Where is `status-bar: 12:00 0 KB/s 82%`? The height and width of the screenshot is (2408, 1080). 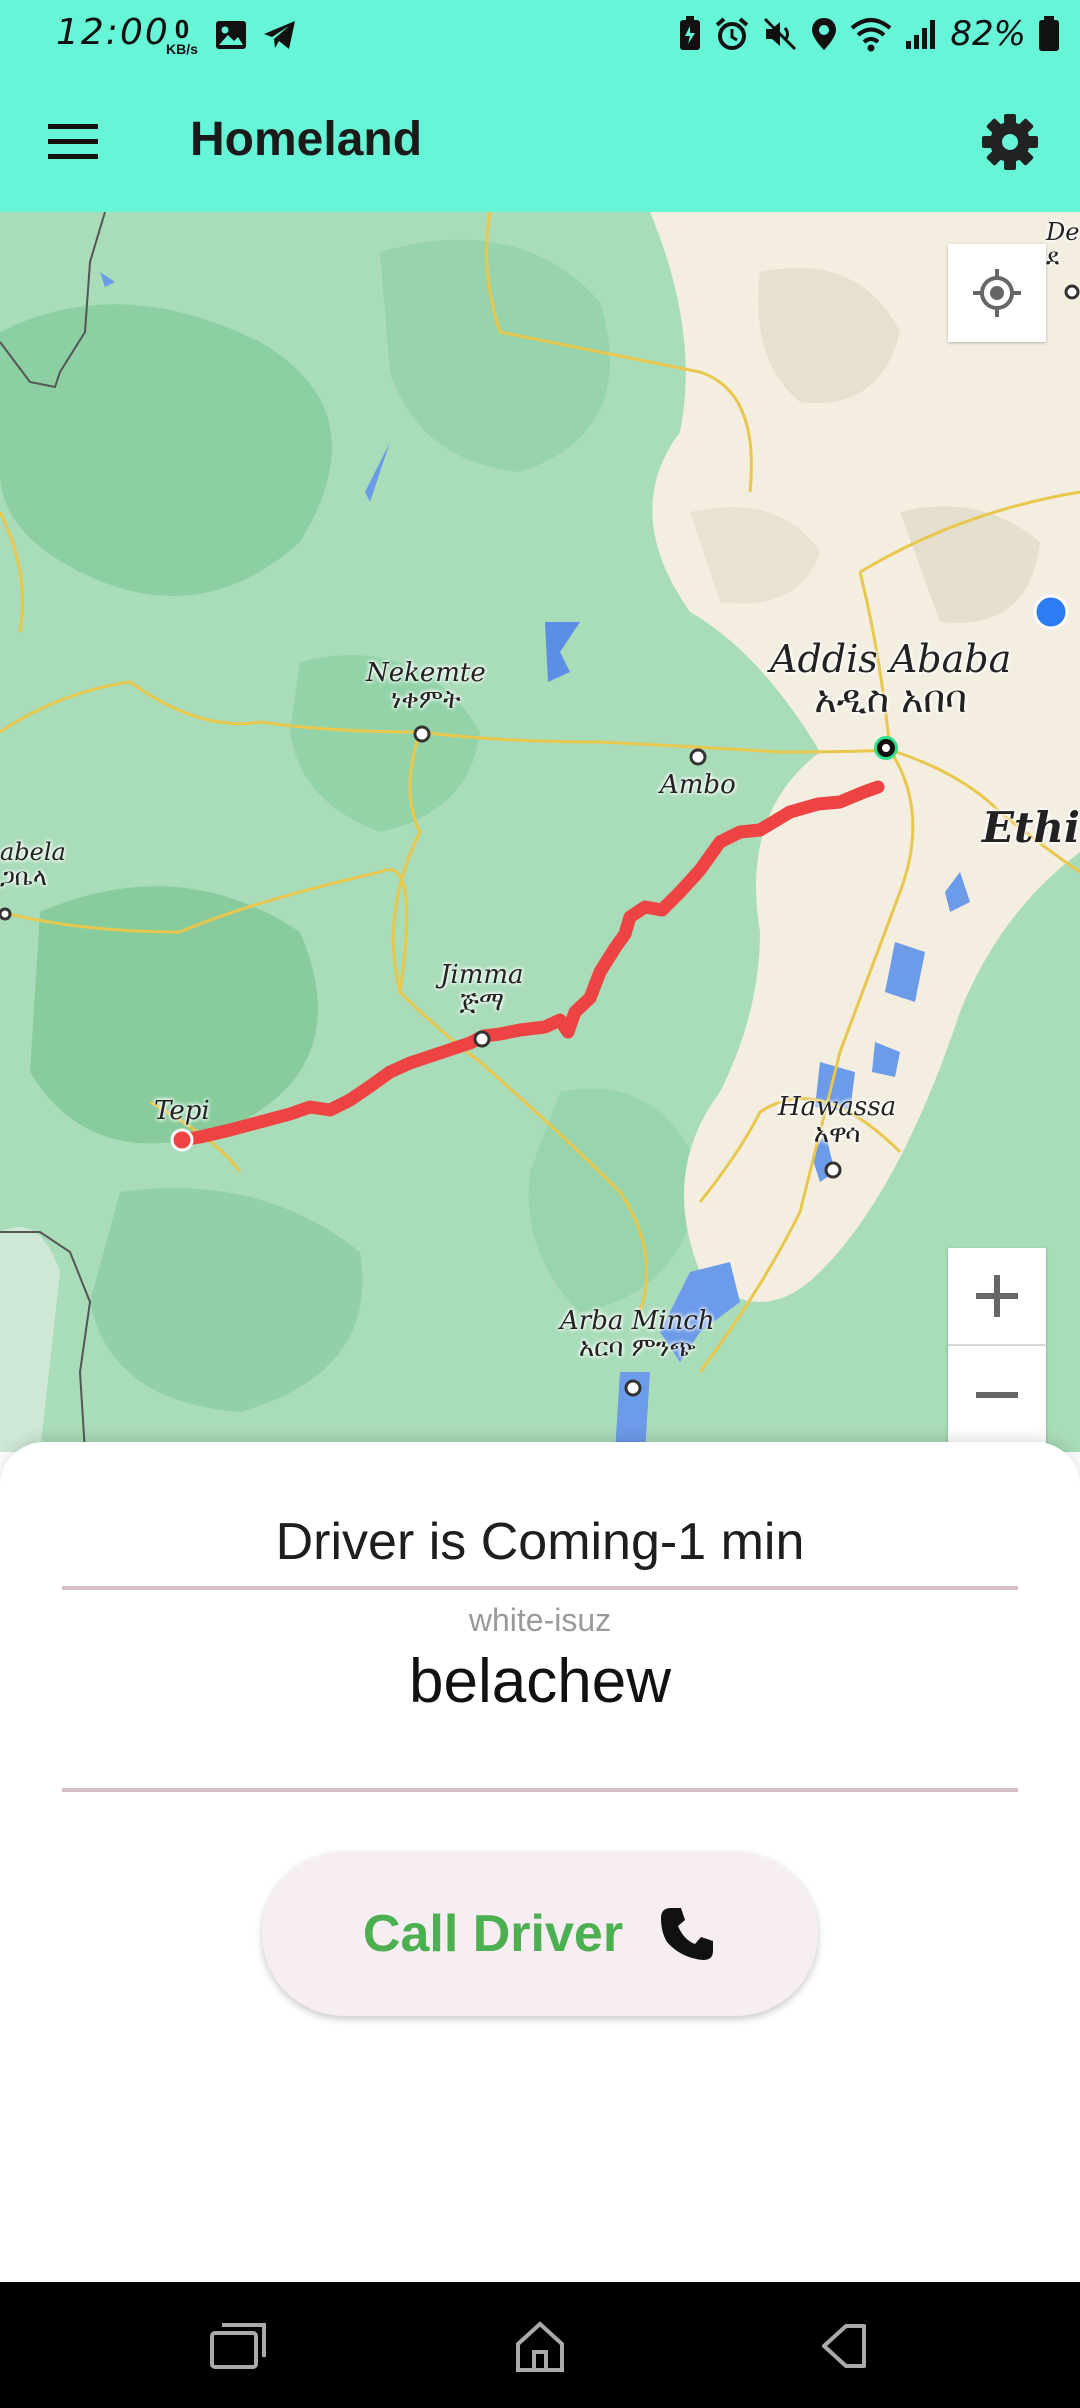 status-bar: 12:00 0 KB/s 82% is located at coordinates (540, 36).